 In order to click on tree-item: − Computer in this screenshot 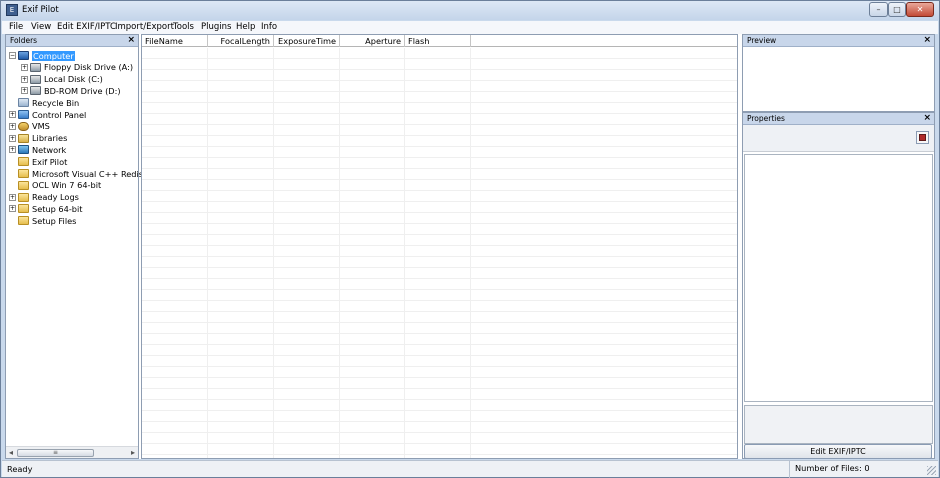, I will do `click(42, 55)`.